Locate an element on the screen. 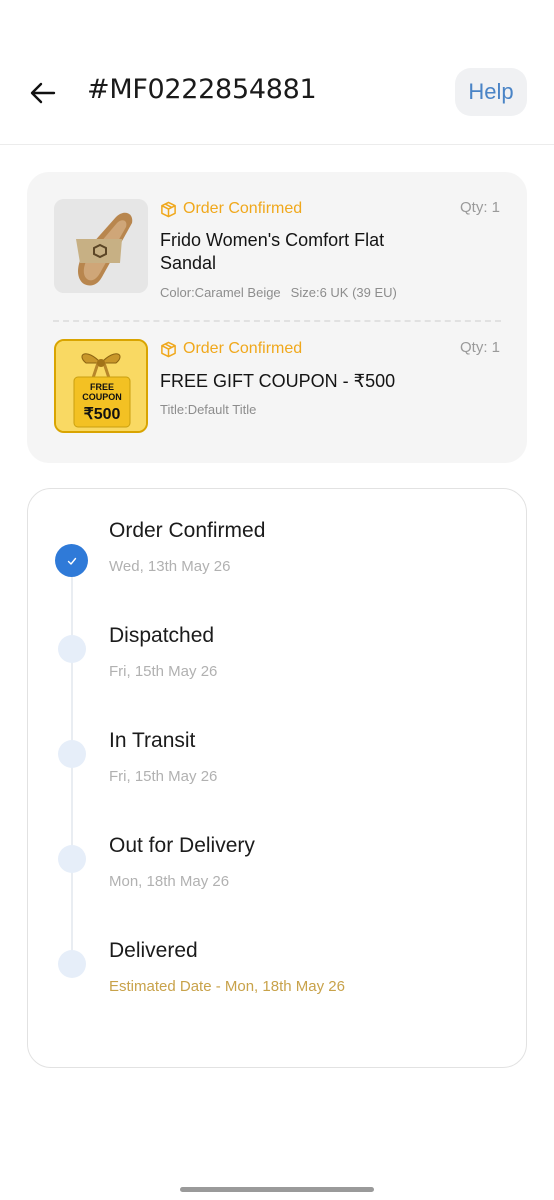 This screenshot has height=1200, width=554. timeline-step-order-confirmed: Order Confirmed Wed, 13th May 26 is located at coordinates (278, 560).